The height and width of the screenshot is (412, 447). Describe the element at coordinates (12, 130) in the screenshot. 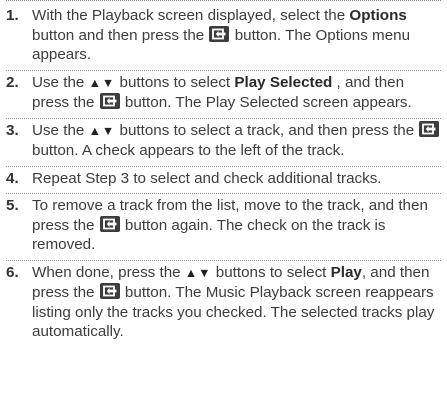

I see `step-number: 3.` at that location.